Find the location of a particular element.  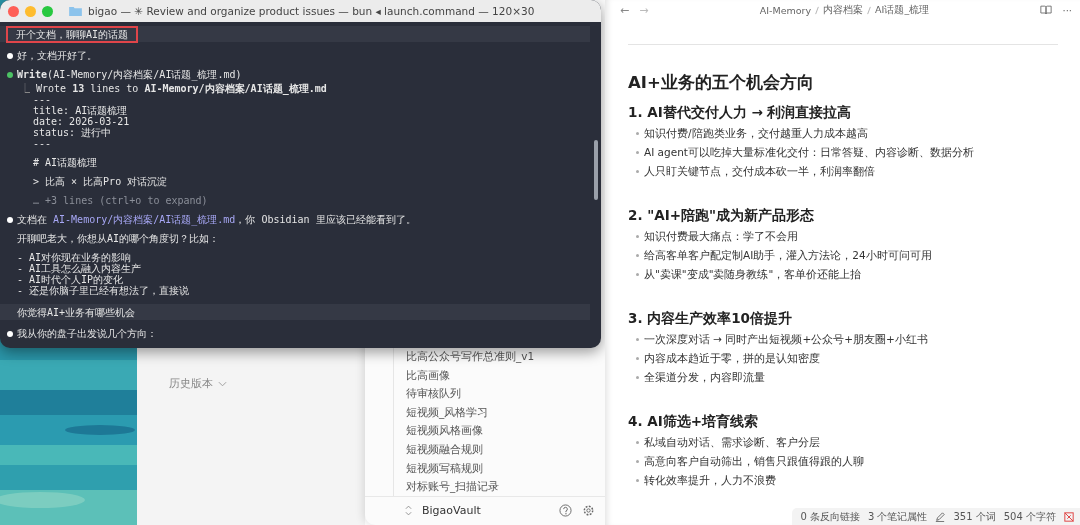

output-line: status: 进行中 is located at coordinates (72, 132).